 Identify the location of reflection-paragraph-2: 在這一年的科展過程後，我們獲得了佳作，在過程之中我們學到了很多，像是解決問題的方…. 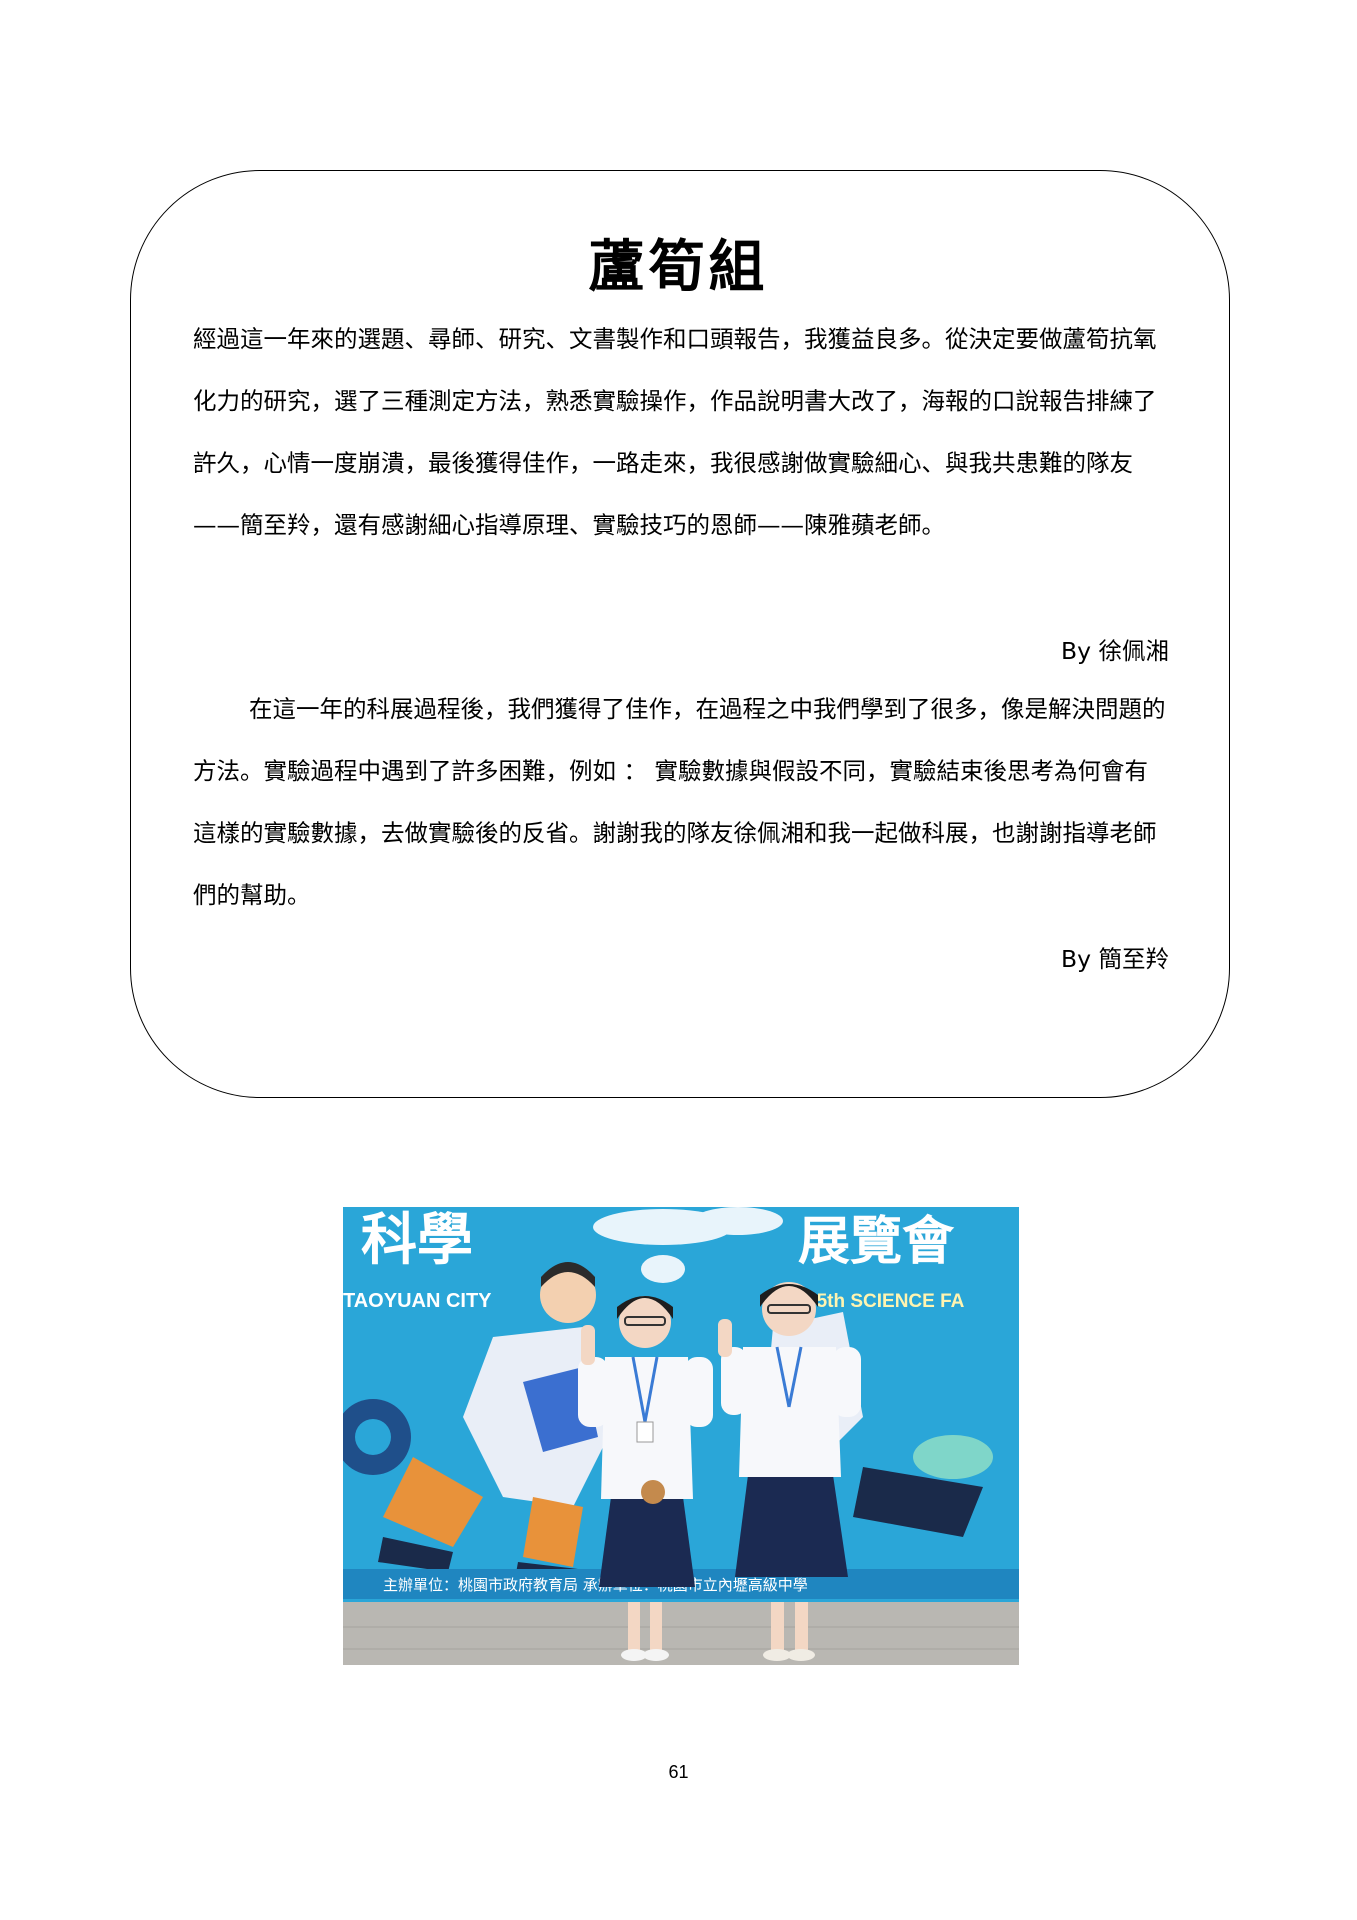
(679, 802).